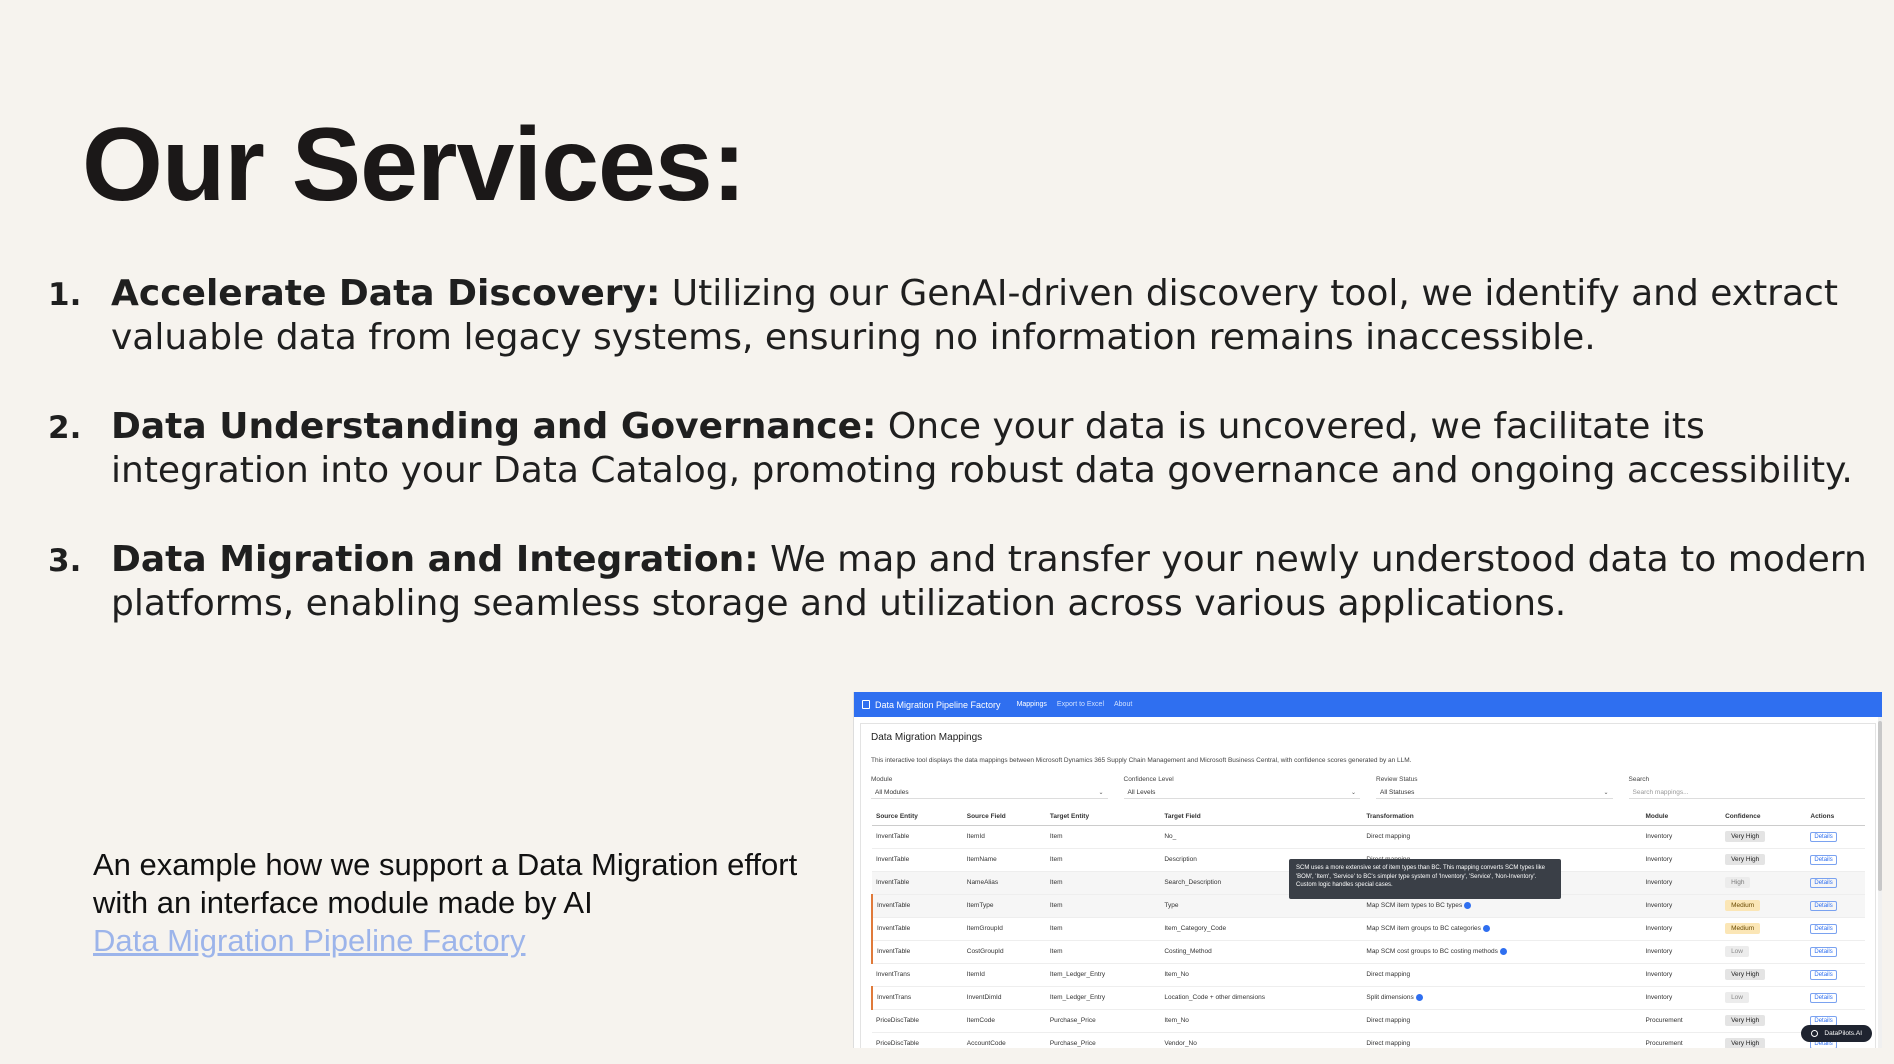  What do you see at coordinates (1195, 928) in the screenshot?
I see `cell-text: Item_Category_Code` at bounding box center [1195, 928].